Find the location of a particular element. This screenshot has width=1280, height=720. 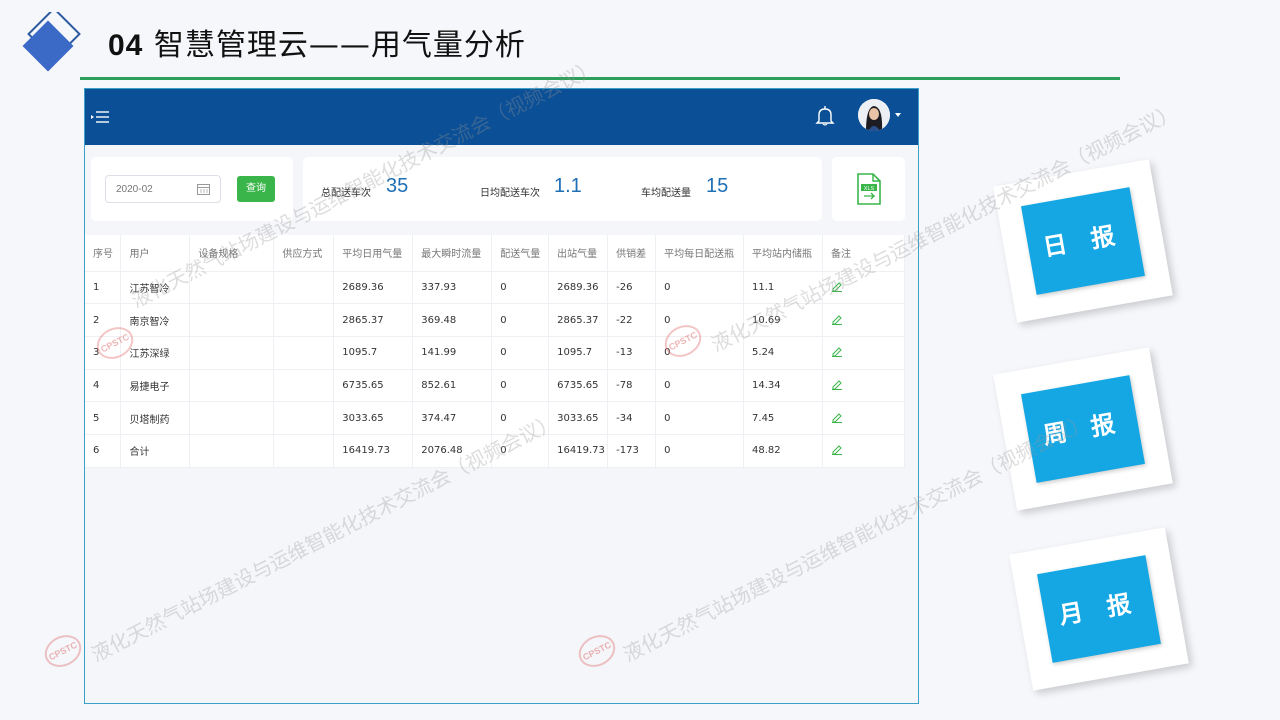

table-row: 3 江苏深绿 1095.7 141.99 0 1095.7 -13 0 5.24 is located at coordinates (495, 353).